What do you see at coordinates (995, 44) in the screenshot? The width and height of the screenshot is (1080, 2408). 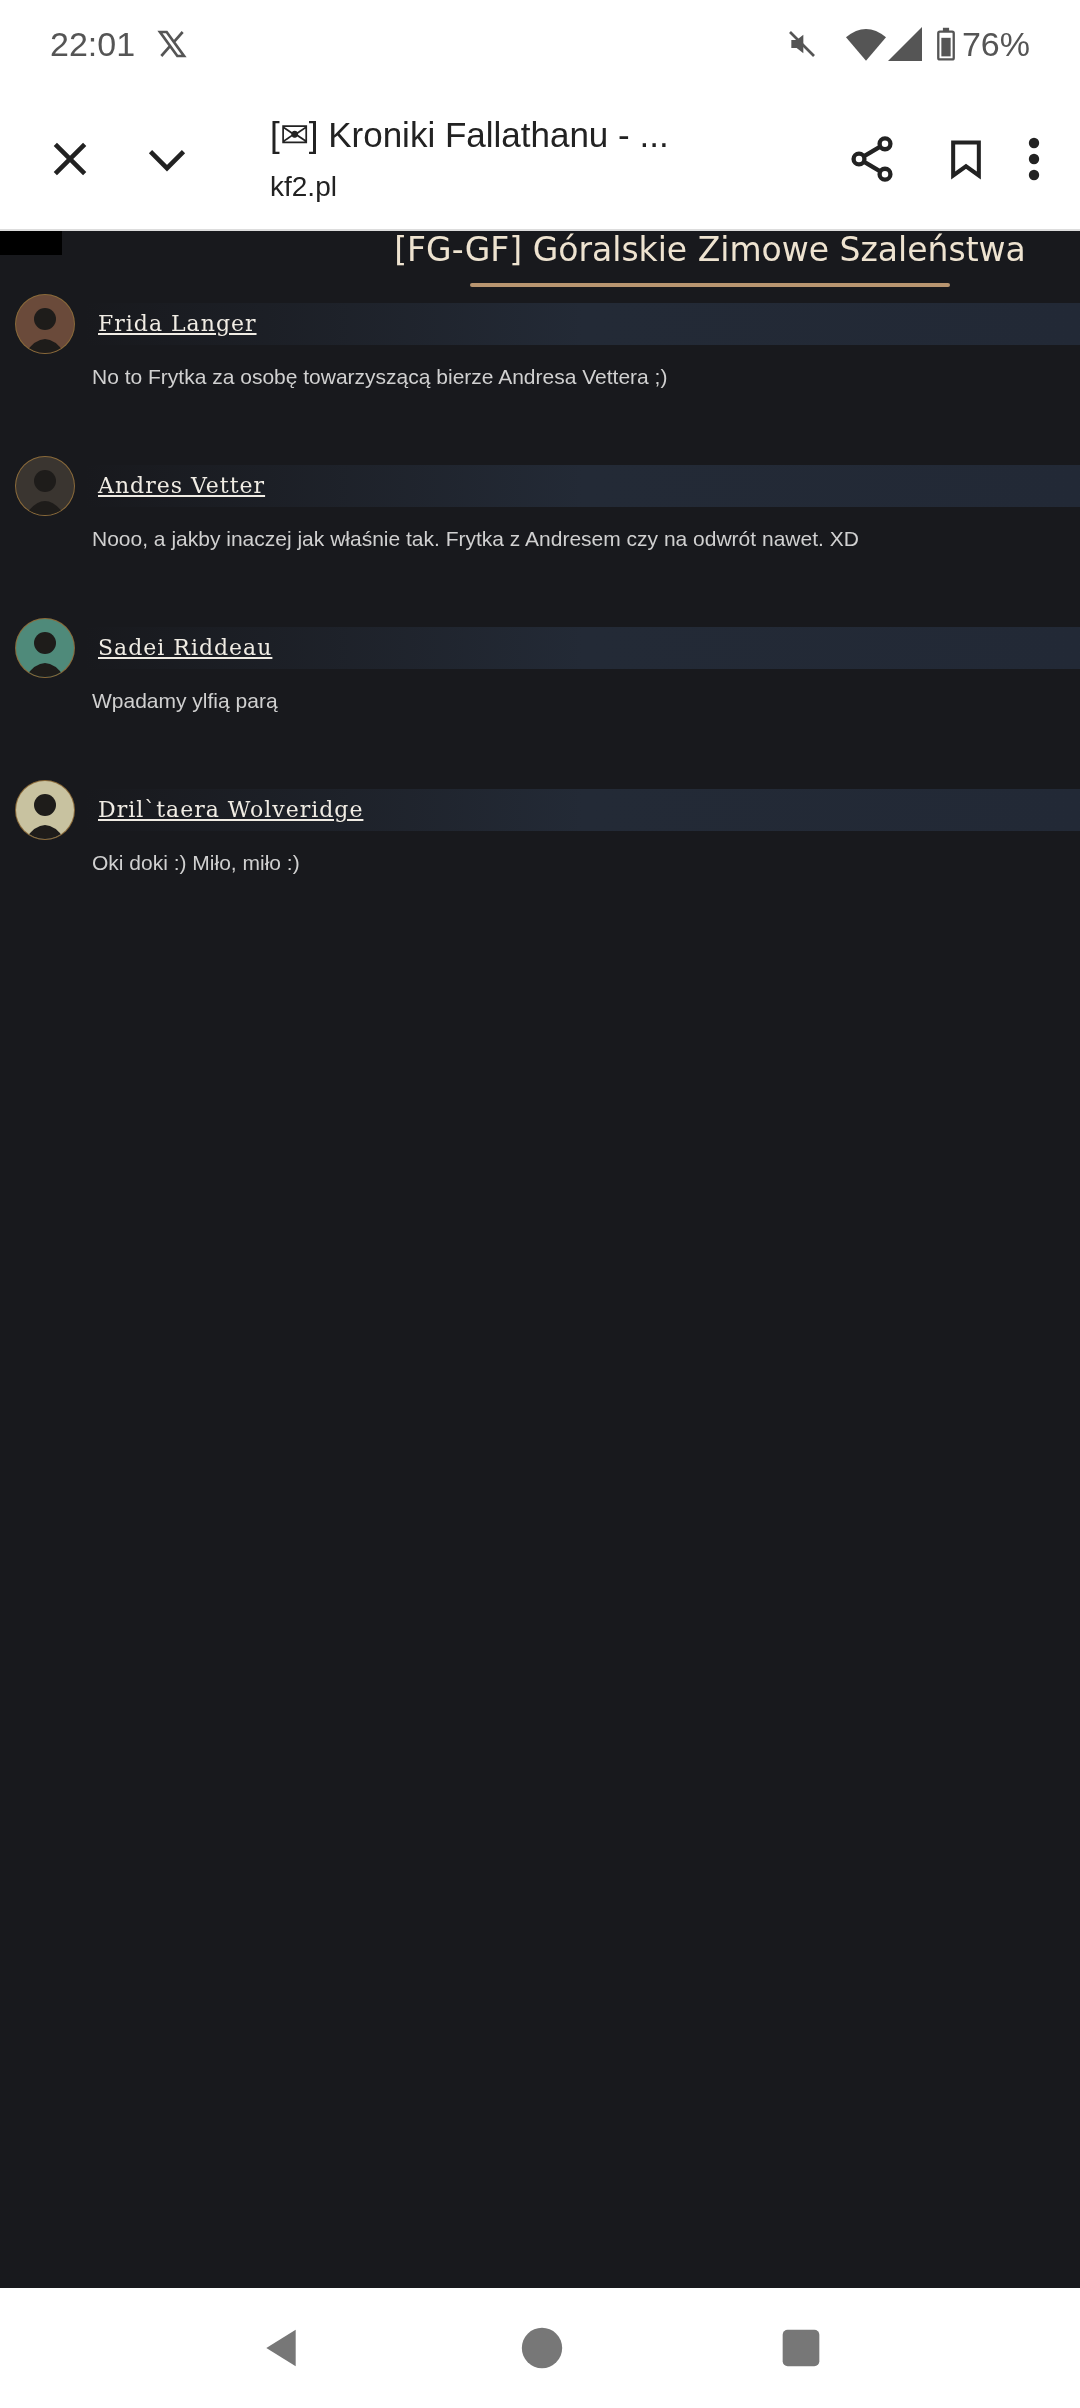 I see `battery-percent: 76%` at bounding box center [995, 44].